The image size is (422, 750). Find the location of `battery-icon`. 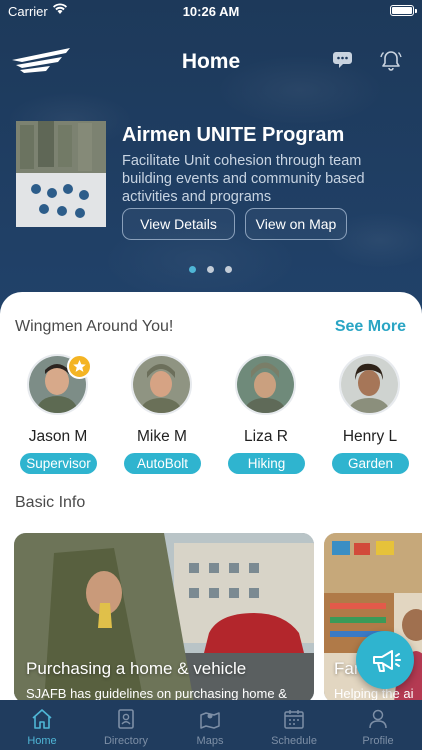

battery-icon is located at coordinates (403, 10).